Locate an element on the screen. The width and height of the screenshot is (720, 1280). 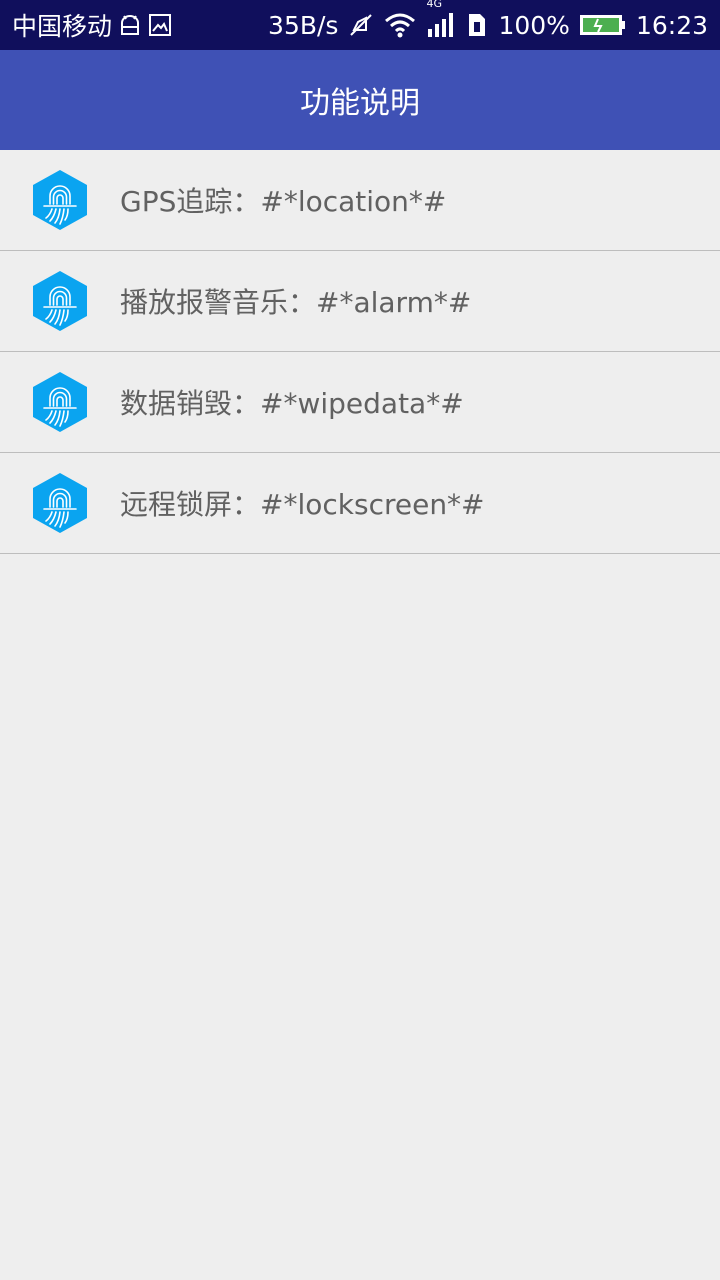
clock: 16:23 is located at coordinates (671, 25).